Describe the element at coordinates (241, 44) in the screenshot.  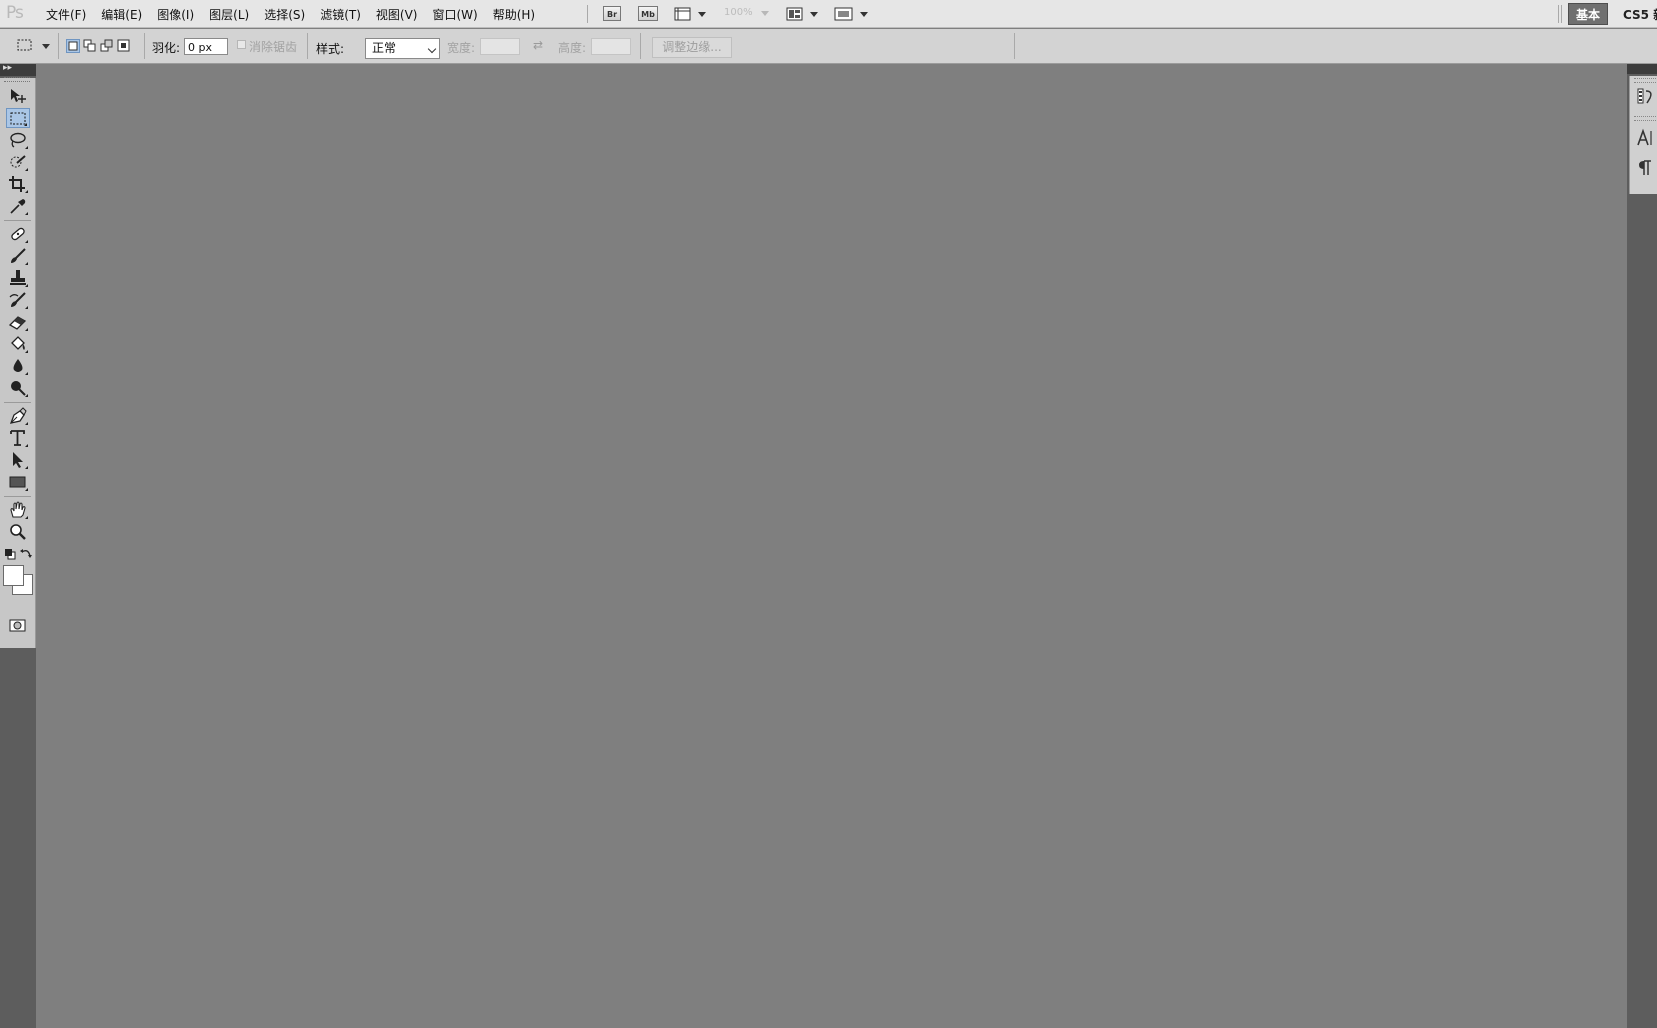
I see `antialias-checkbox` at that location.